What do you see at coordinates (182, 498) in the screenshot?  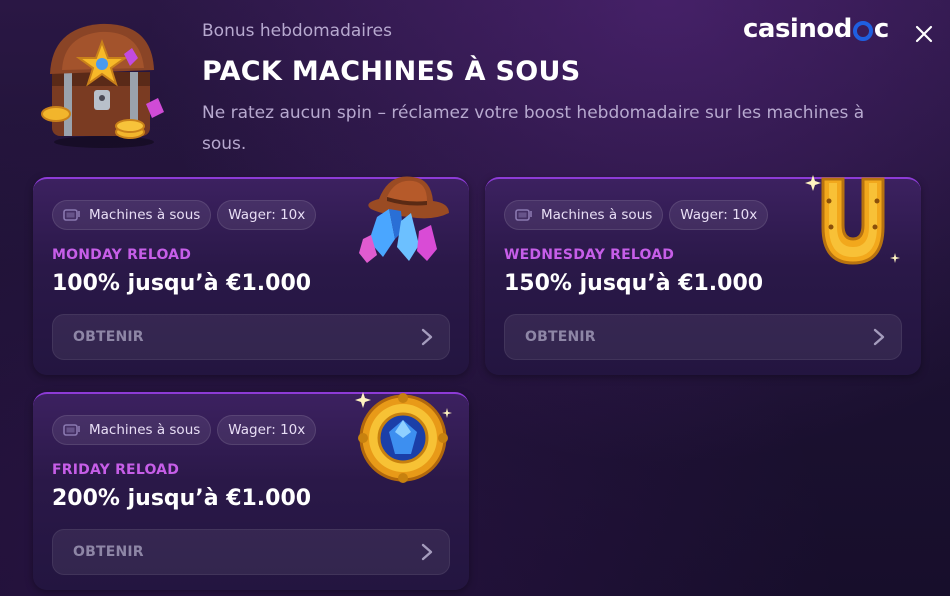 I see `card-offer: 200% jusqu’à €1.000` at bounding box center [182, 498].